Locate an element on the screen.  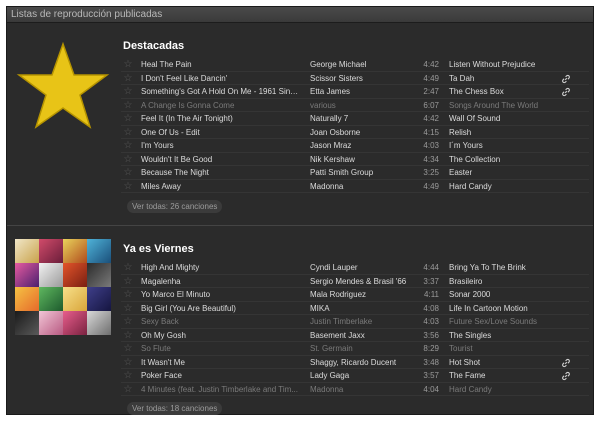
track-album: Future Sex/Love Sounds is located at coordinates (509, 322).